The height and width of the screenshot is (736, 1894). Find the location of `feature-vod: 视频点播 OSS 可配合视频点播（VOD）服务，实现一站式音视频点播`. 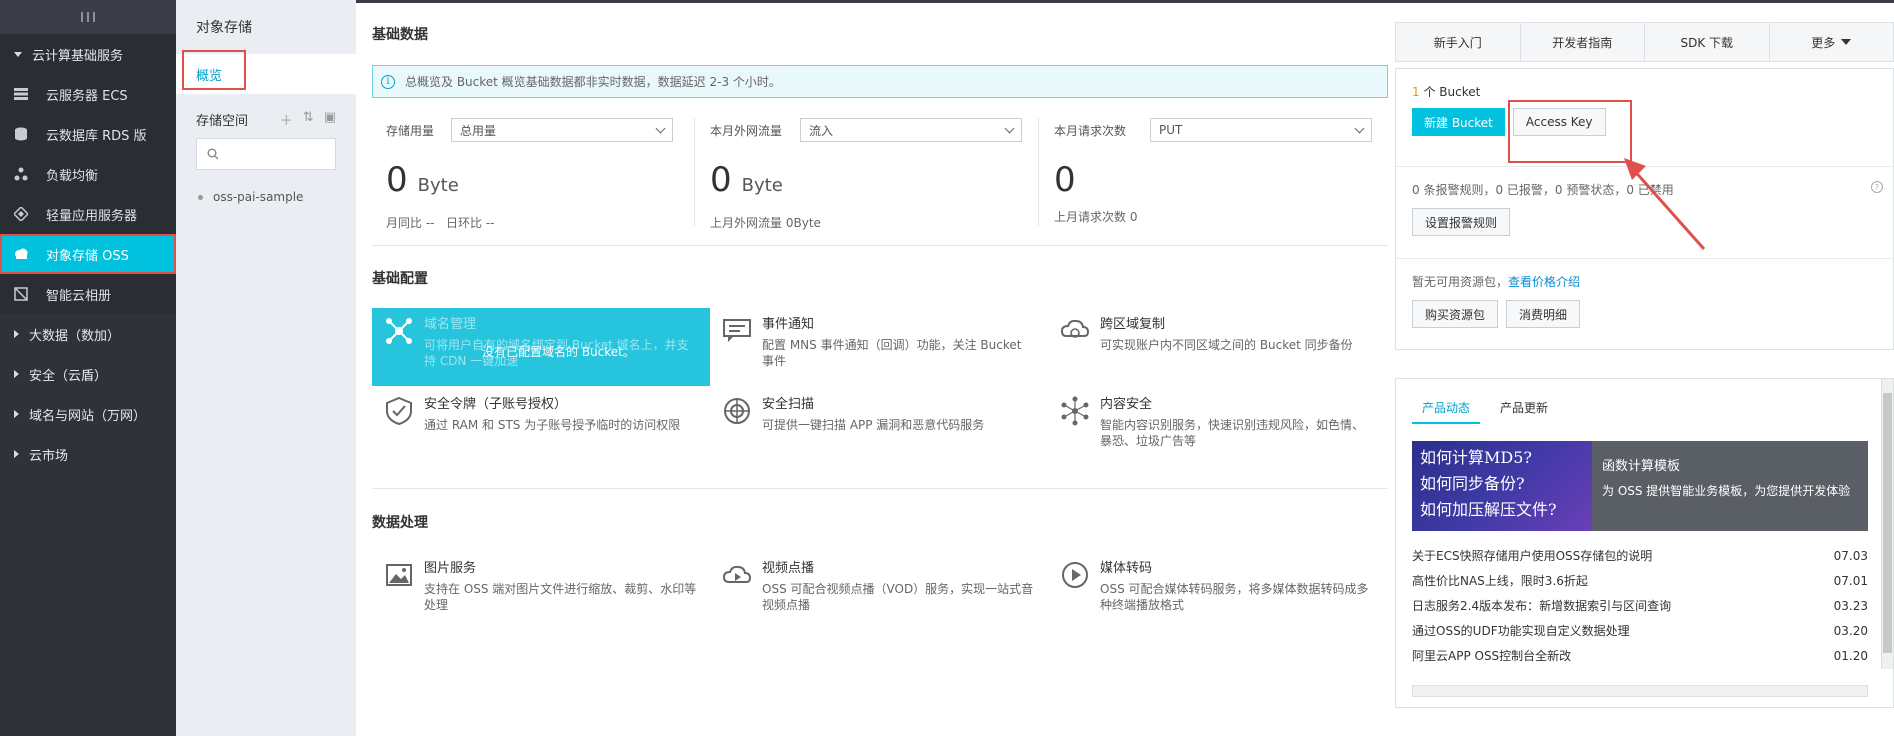

feature-vod: 视频点播 OSS 可配合视频点播（VOD）服务，实现一站式音视频点播 is located at coordinates (879, 591).